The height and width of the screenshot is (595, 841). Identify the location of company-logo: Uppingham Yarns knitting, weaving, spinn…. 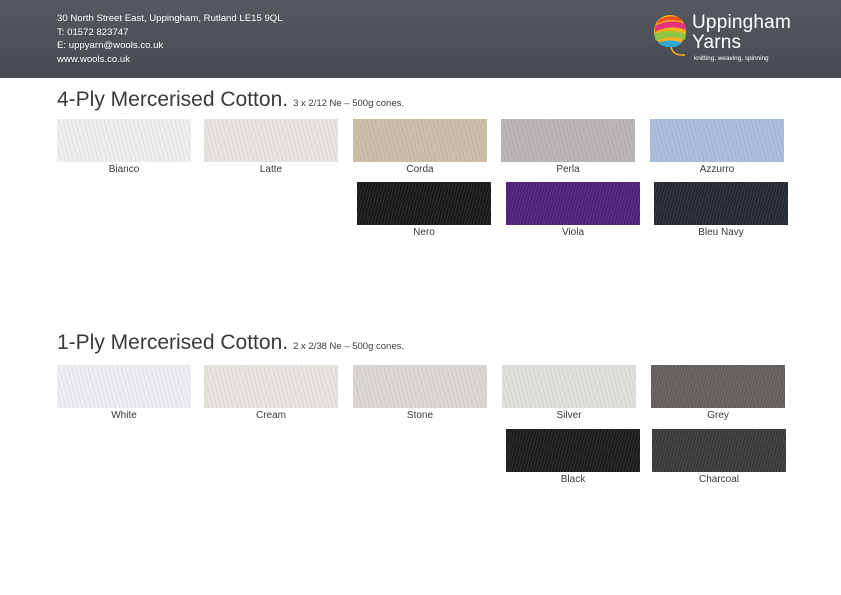
(728, 40).